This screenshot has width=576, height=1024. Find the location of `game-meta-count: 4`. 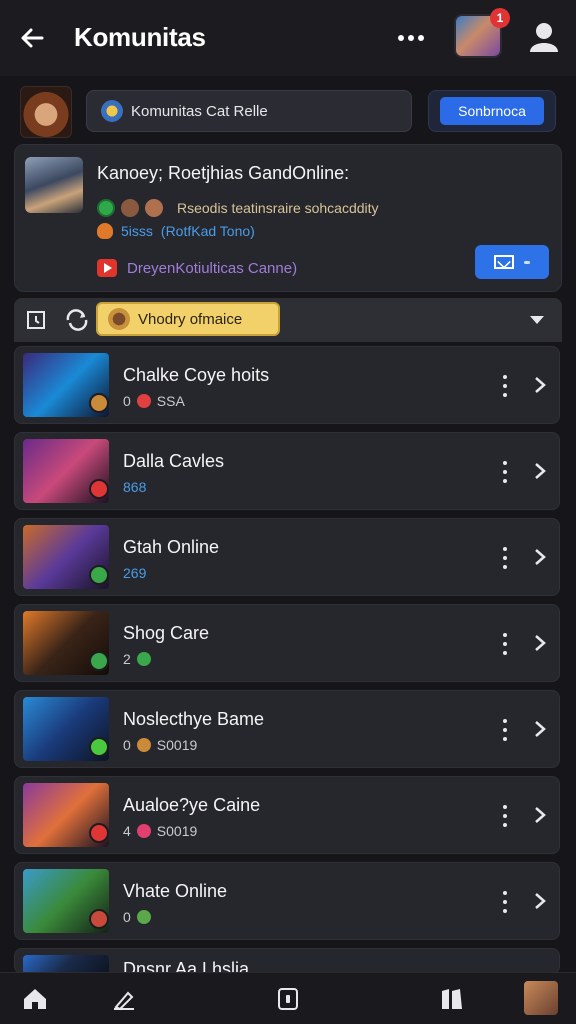

game-meta-count: 4 is located at coordinates (127, 831).